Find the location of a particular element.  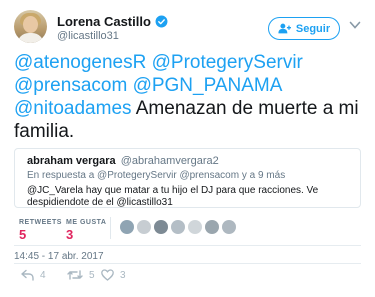

quoted-author-handle: @abrahamvergara2 is located at coordinates (169, 161).